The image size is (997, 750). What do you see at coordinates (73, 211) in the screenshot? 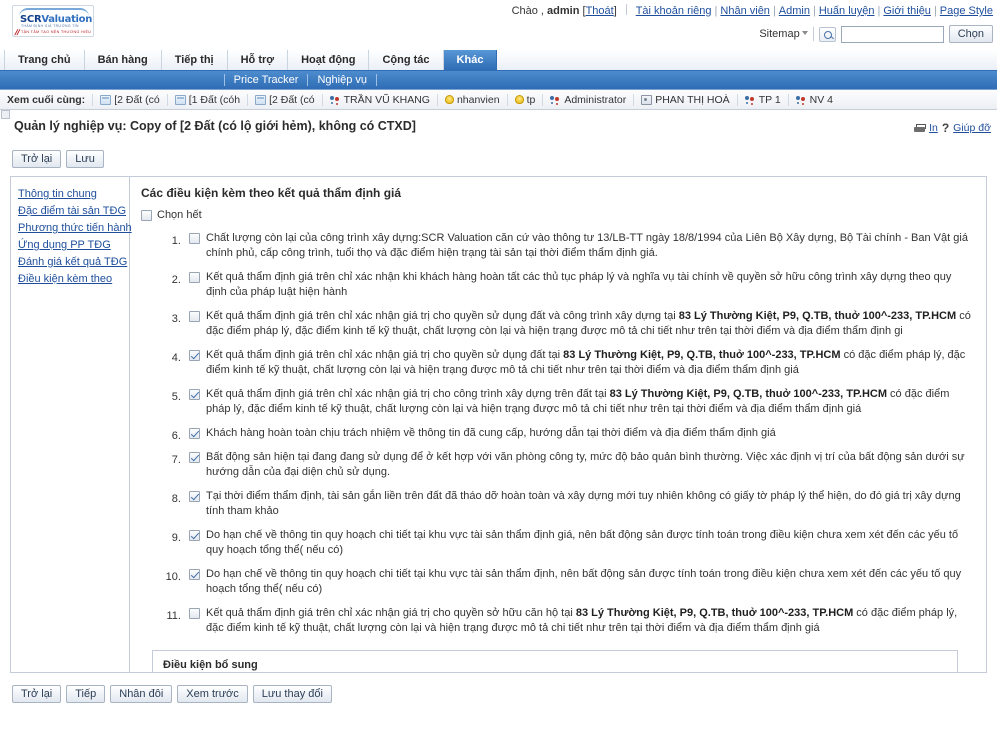
I see `sidebar-item-dac-diem-tai-san: Đặc điểm tài sản TĐG` at bounding box center [73, 211].